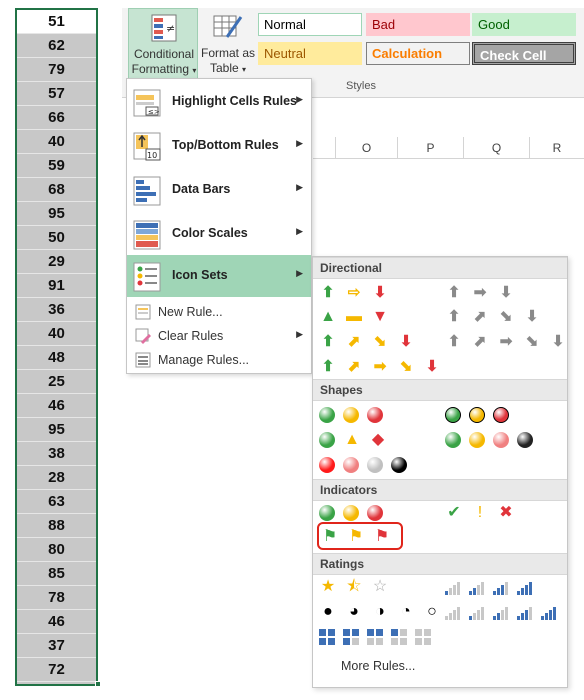  I want to click on cell-style-neutral: Neutral, so click(310, 53).